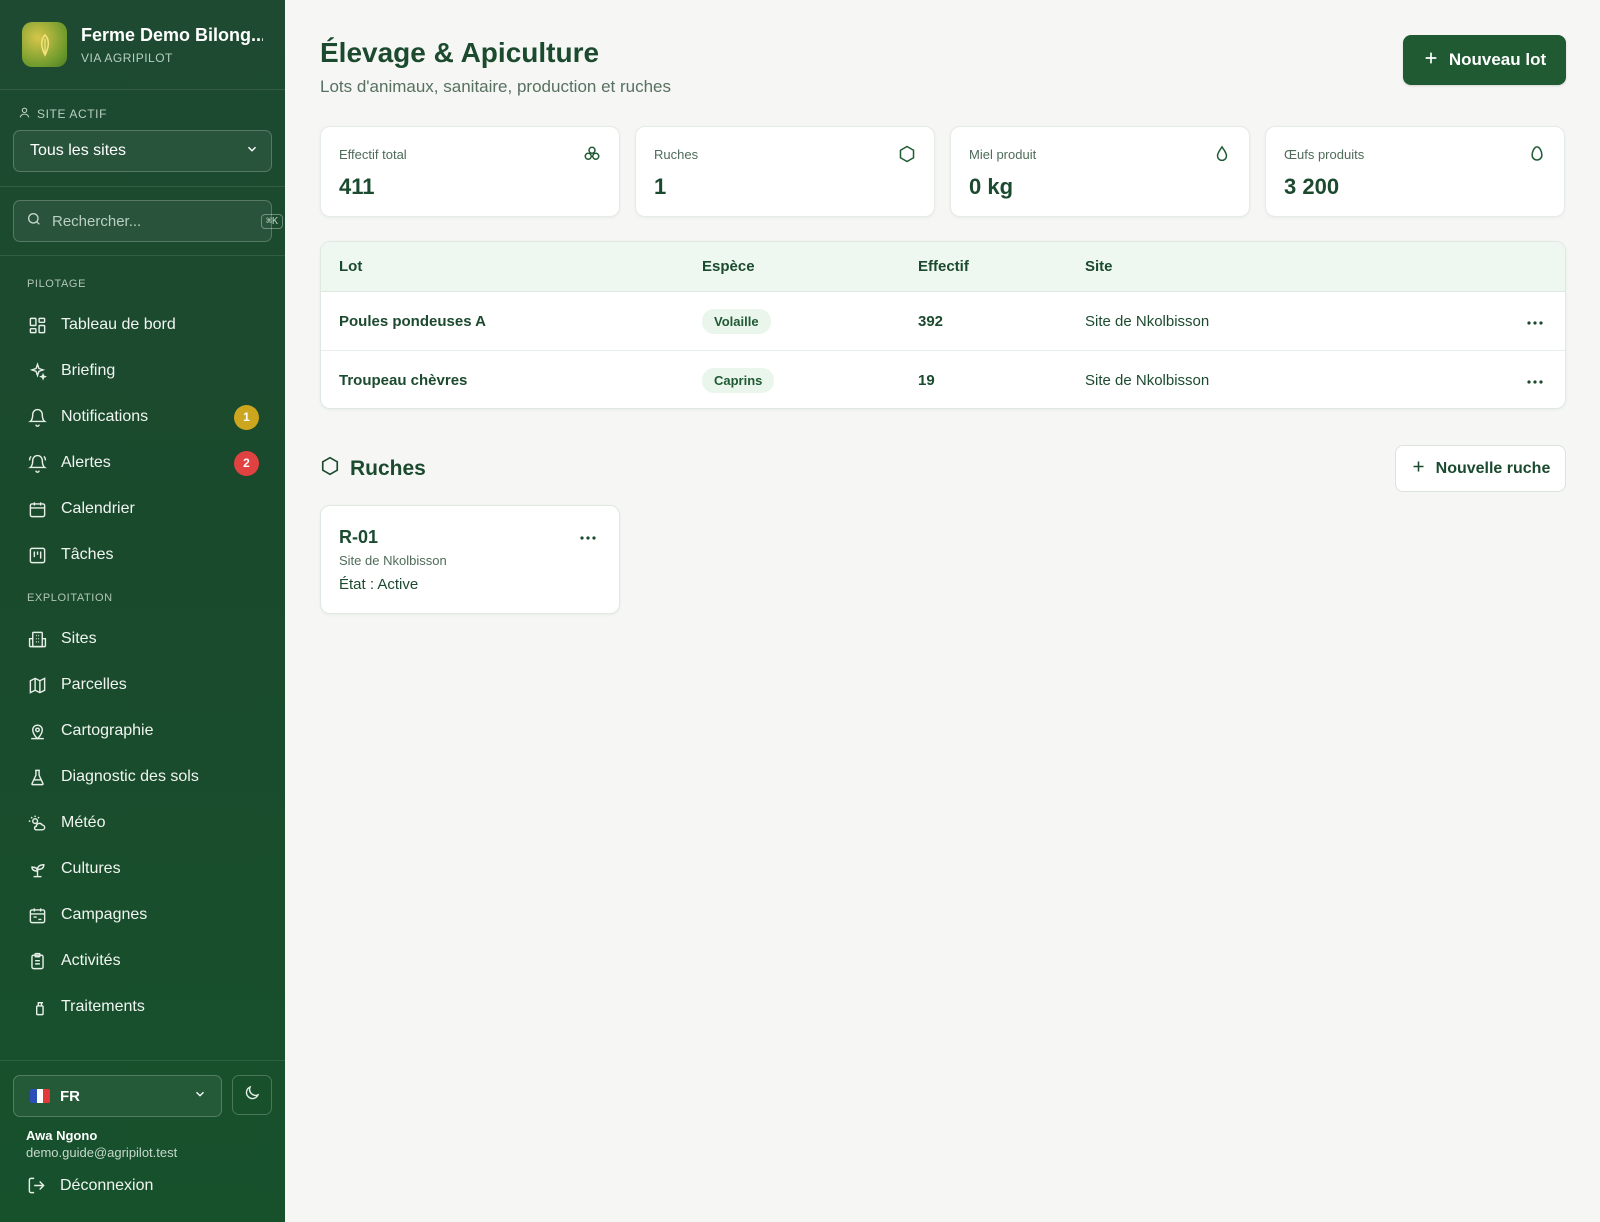 The width and height of the screenshot is (1600, 1222). I want to click on logout-button: Déconnexion, so click(142, 1185).